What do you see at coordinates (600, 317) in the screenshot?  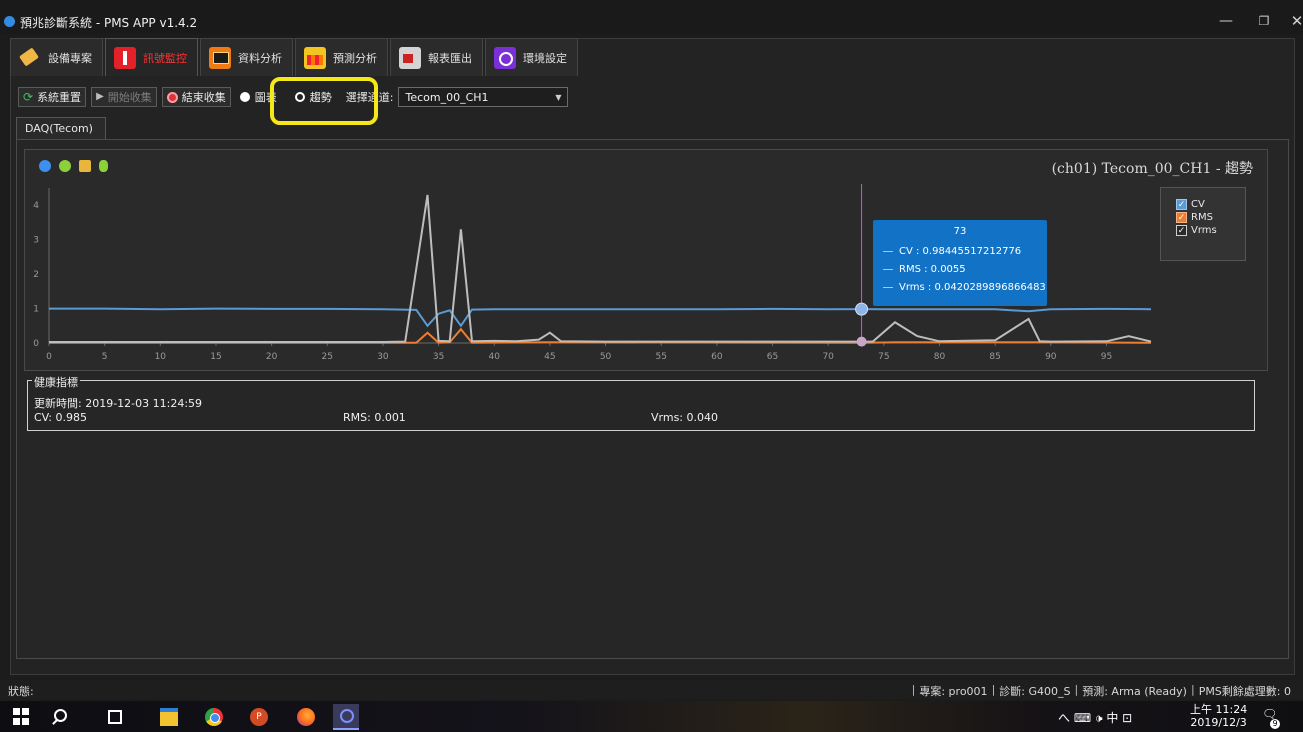 I see `series-line-cv` at bounding box center [600, 317].